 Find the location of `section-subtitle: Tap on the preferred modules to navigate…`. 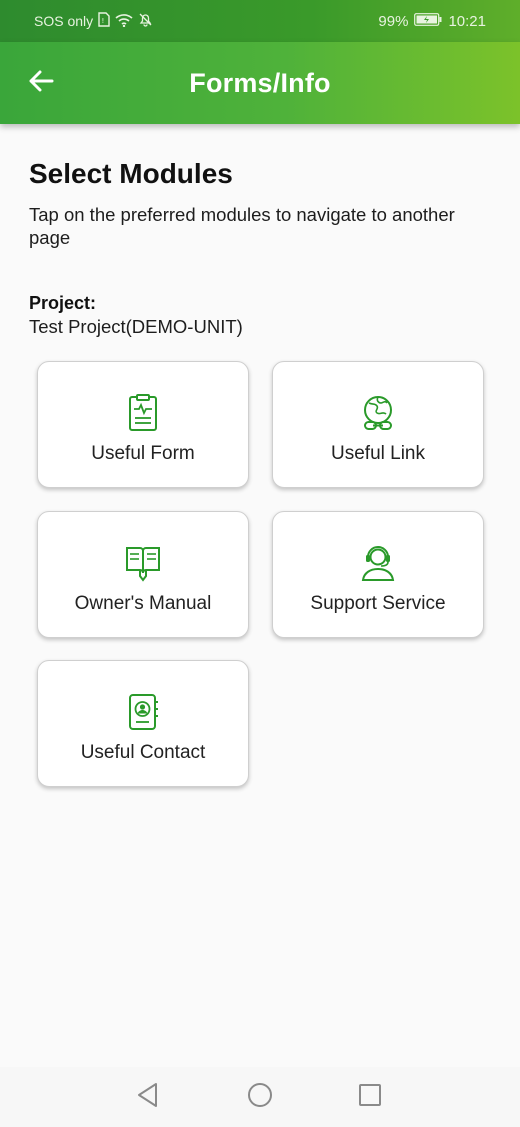

section-subtitle: Tap on the preferred modules to navigate… is located at coordinates (242, 226).